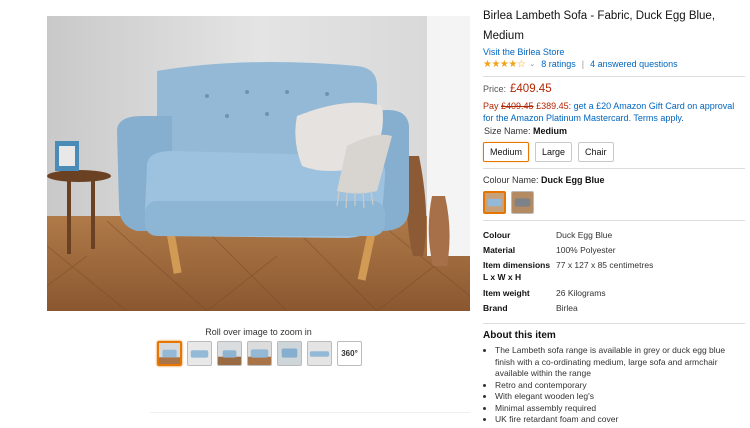  I want to click on spec-row: Brand Birlea, so click(614, 309).